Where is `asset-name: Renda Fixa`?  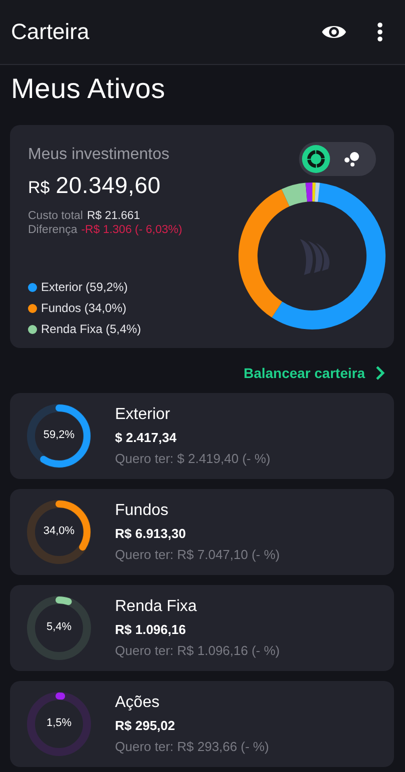 asset-name: Renda Fixa is located at coordinates (156, 607).